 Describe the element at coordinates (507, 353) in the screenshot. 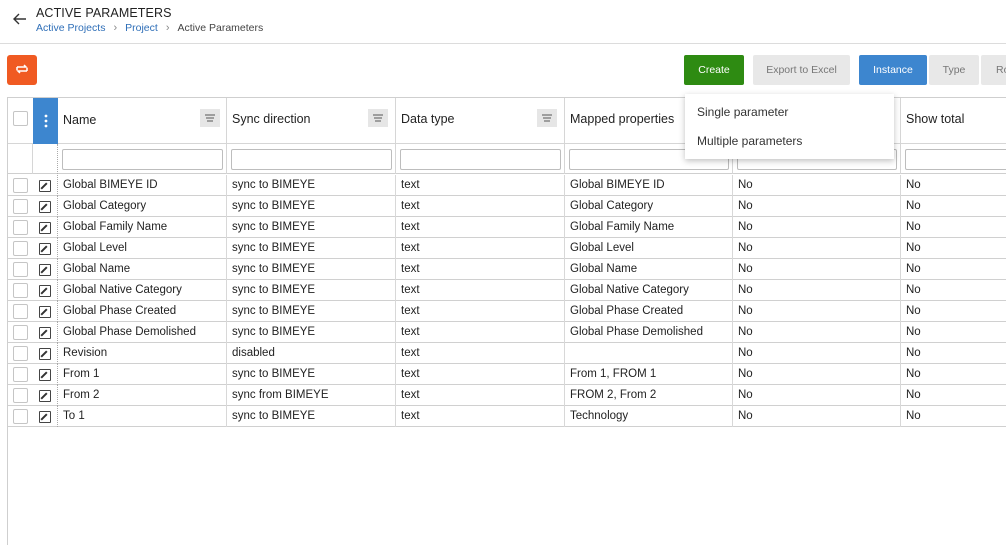

I see `table-row: Revision disabled text No No` at that location.